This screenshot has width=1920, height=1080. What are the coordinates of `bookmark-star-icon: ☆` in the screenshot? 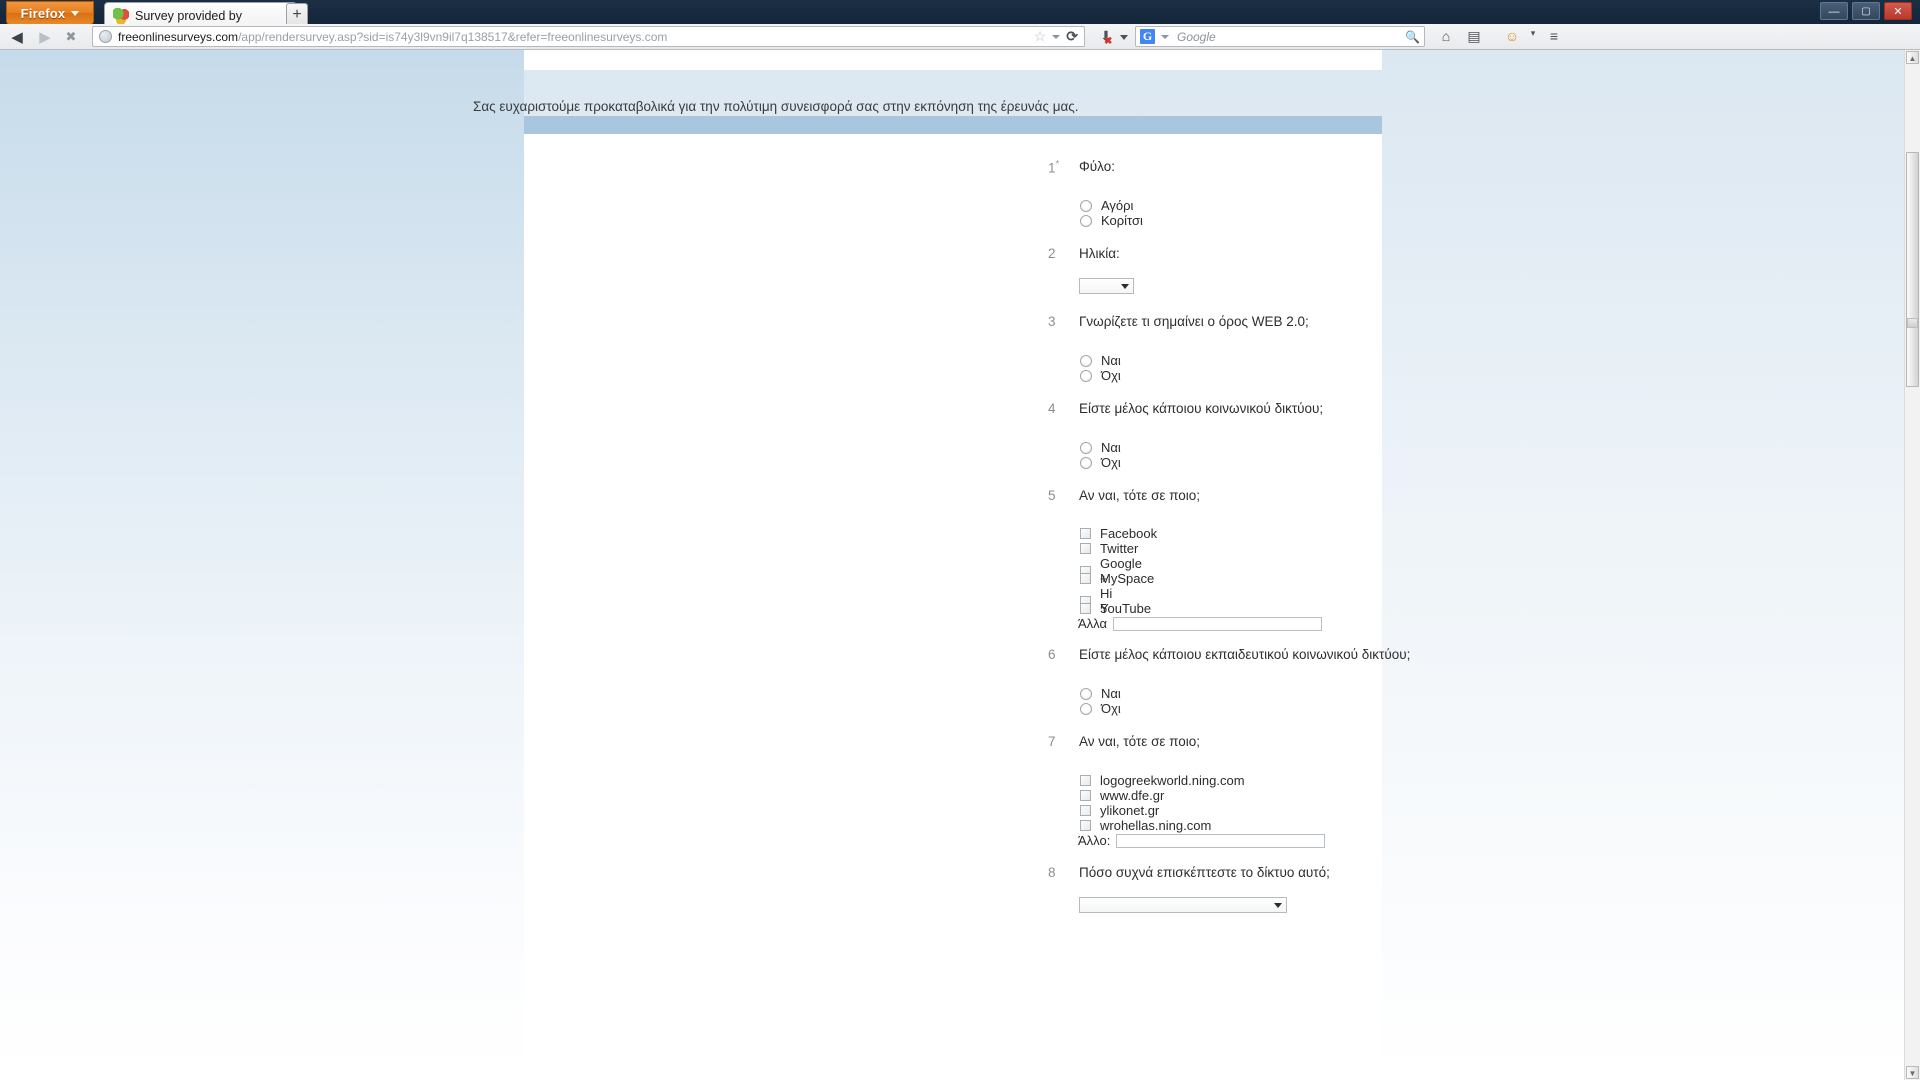 It's located at (1040, 36).